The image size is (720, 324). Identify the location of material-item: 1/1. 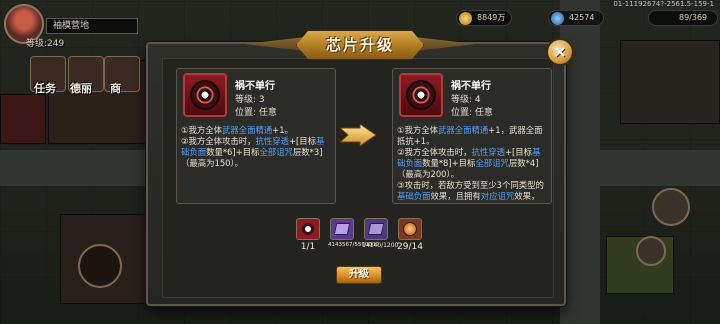
(308, 238).